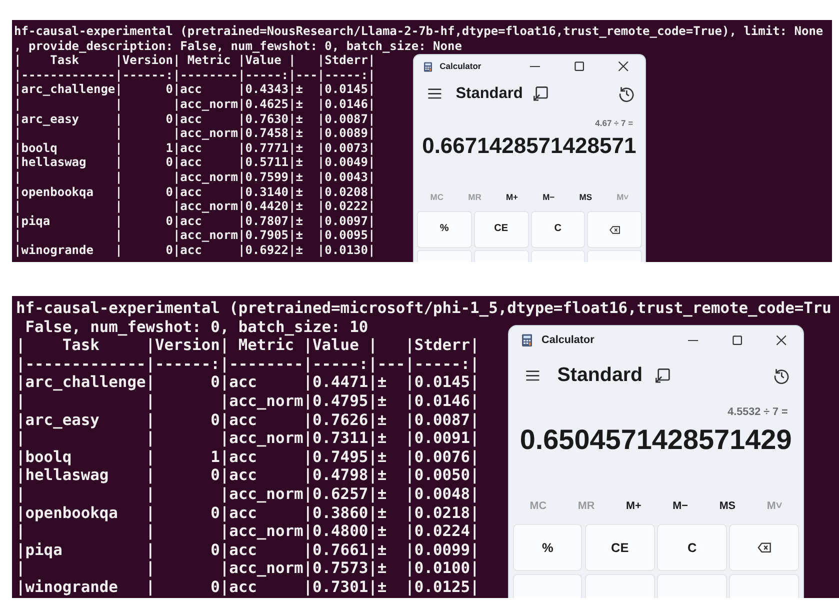  I want to click on terminal-line: |arc_easy | 0|acc |0.7630|± |0.0087|, so click(195, 119).